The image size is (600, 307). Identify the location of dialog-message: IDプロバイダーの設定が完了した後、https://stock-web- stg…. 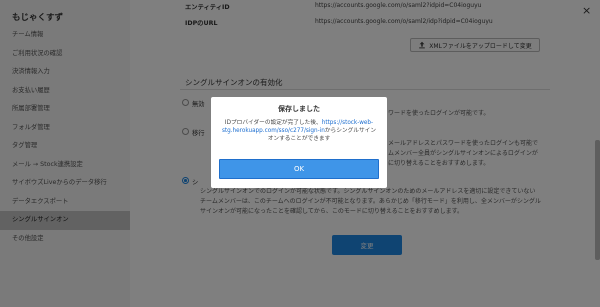
(299, 131).